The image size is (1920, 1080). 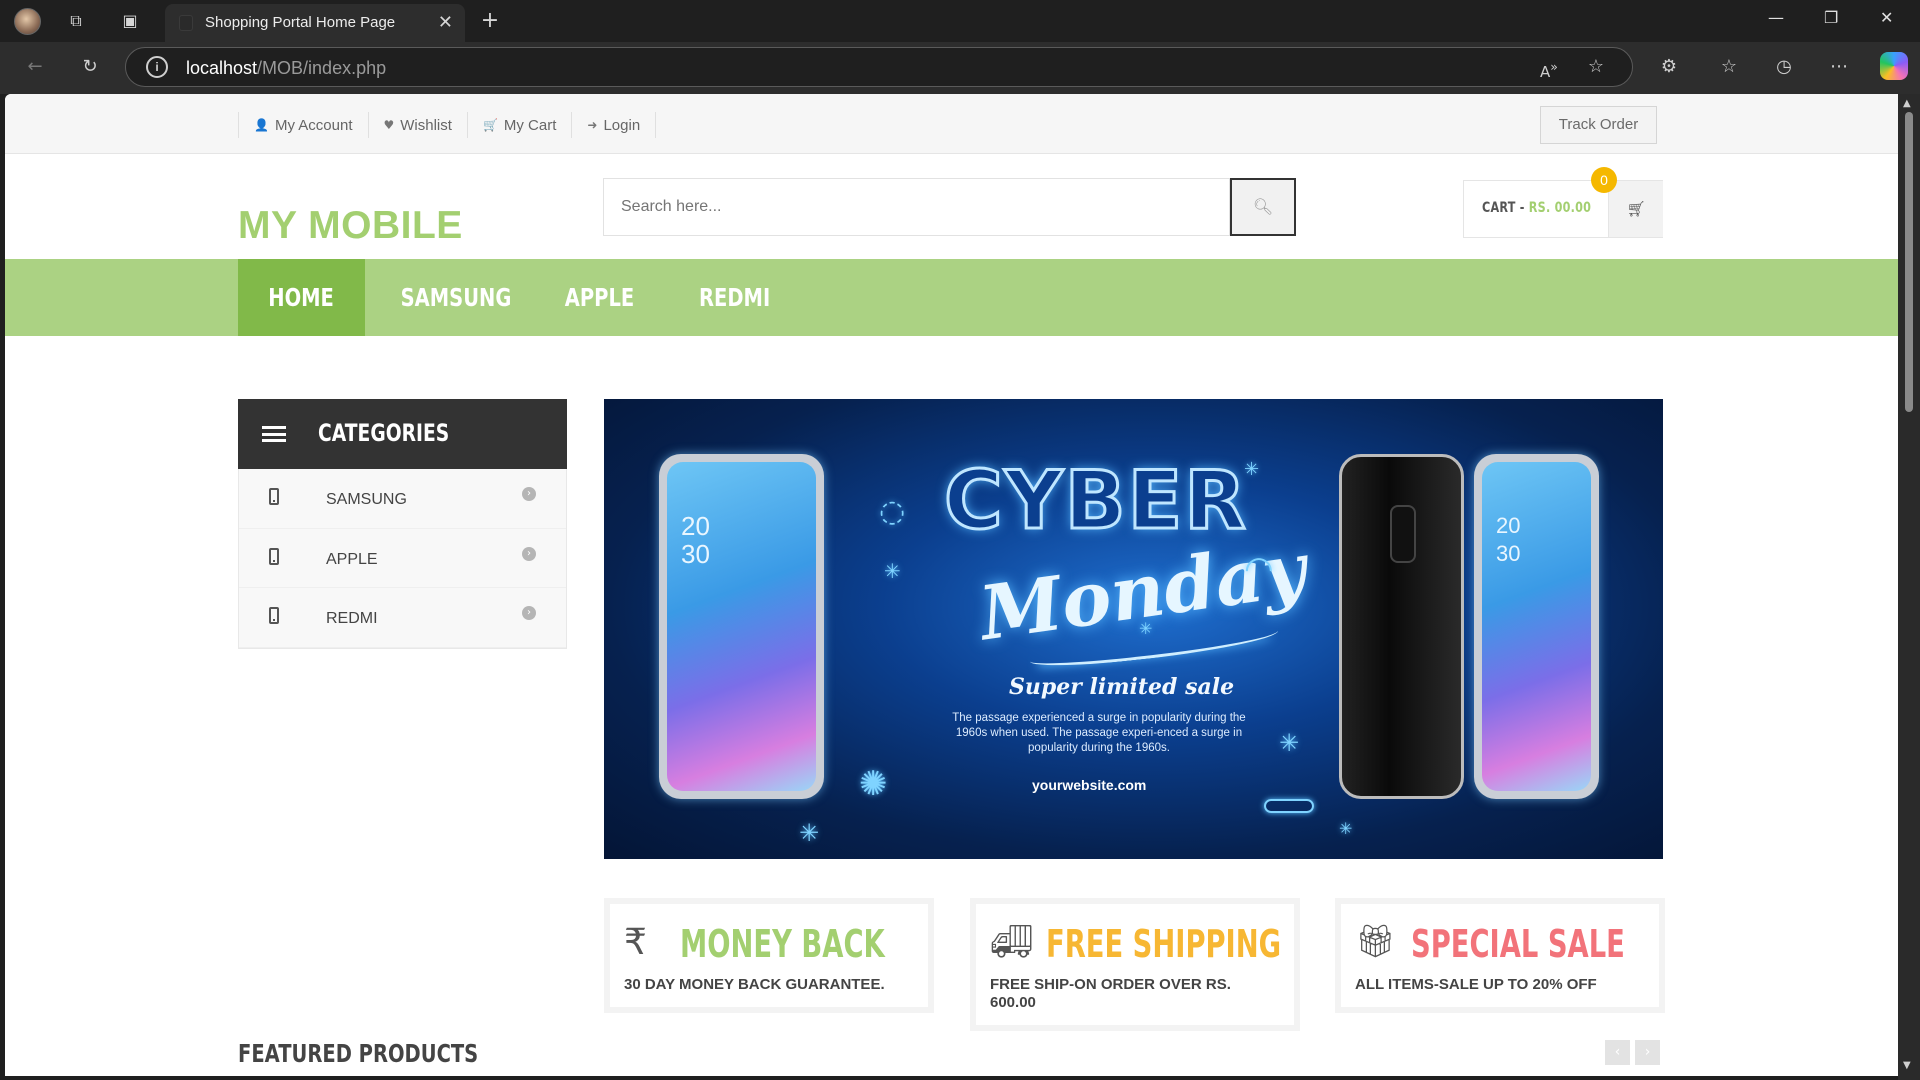 What do you see at coordinates (879, 67) in the screenshot?
I see `address-bar: i localhost/MOB/index.php A» ☆` at bounding box center [879, 67].